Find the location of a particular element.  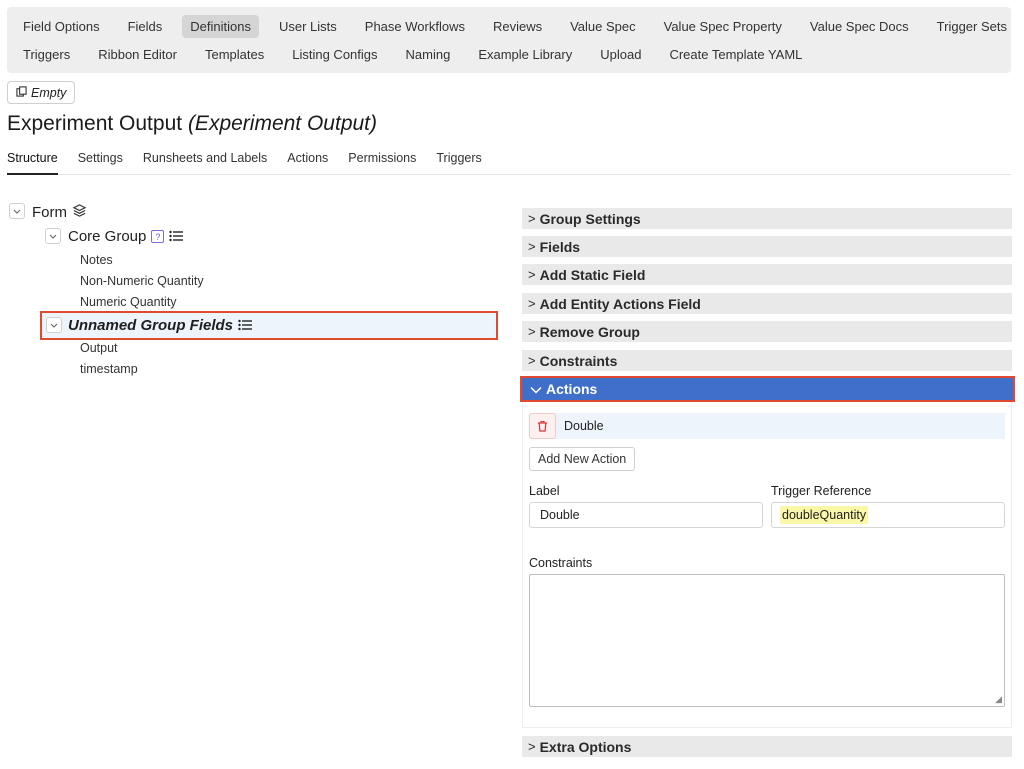

core-group-label: Core Group is located at coordinates (107, 236).